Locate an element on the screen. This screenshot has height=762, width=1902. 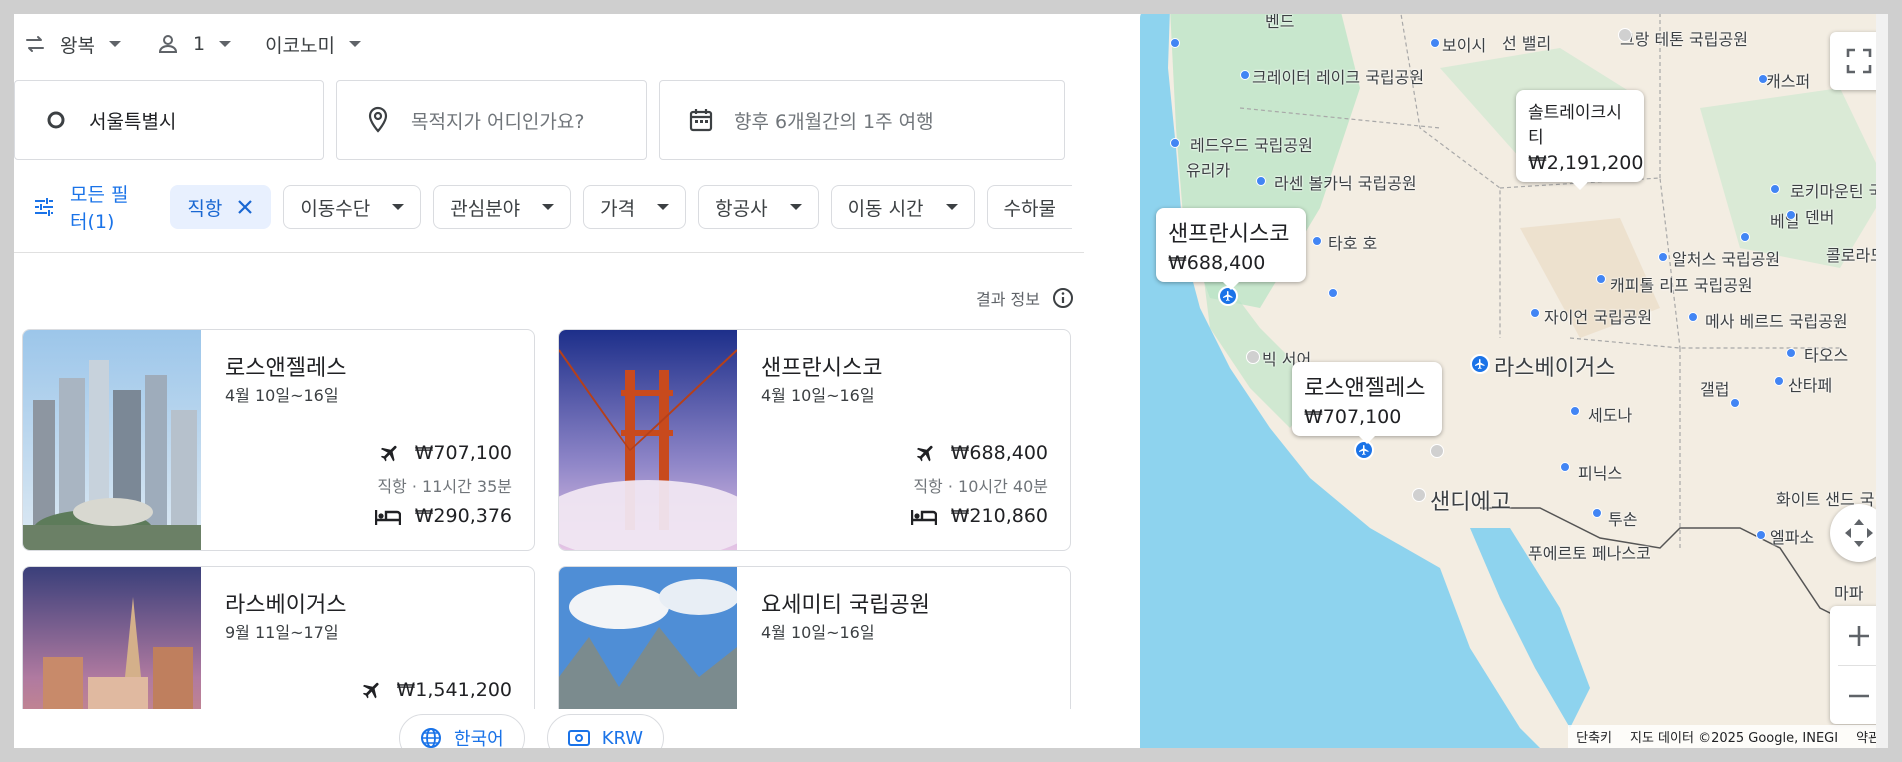
origin-field: 서울특별시 is located at coordinates (169, 120).